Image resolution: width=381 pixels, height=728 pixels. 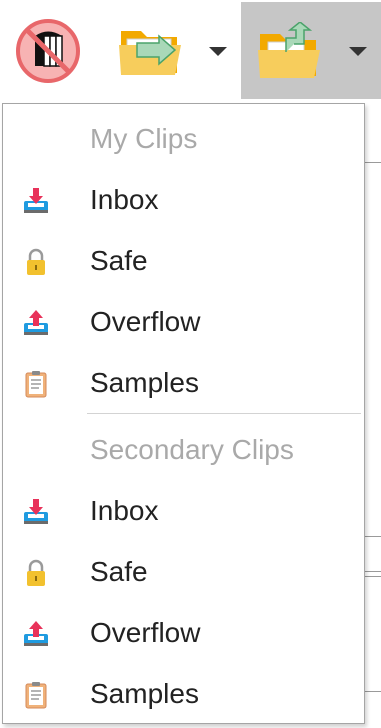 I want to click on menu-item-my-overflow: Overflow, so click(x=183, y=322).